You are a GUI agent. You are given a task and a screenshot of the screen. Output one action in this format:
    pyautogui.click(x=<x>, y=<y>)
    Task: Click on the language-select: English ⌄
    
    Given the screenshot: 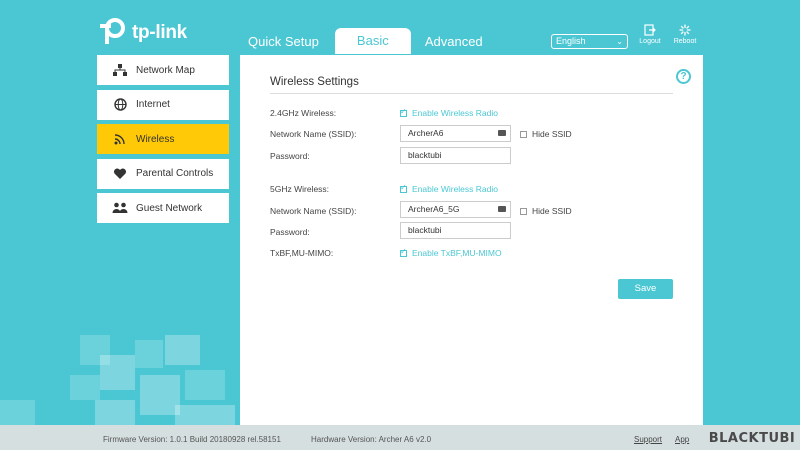 What is the action you would take?
    pyautogui.click(x=589, y=41)
    